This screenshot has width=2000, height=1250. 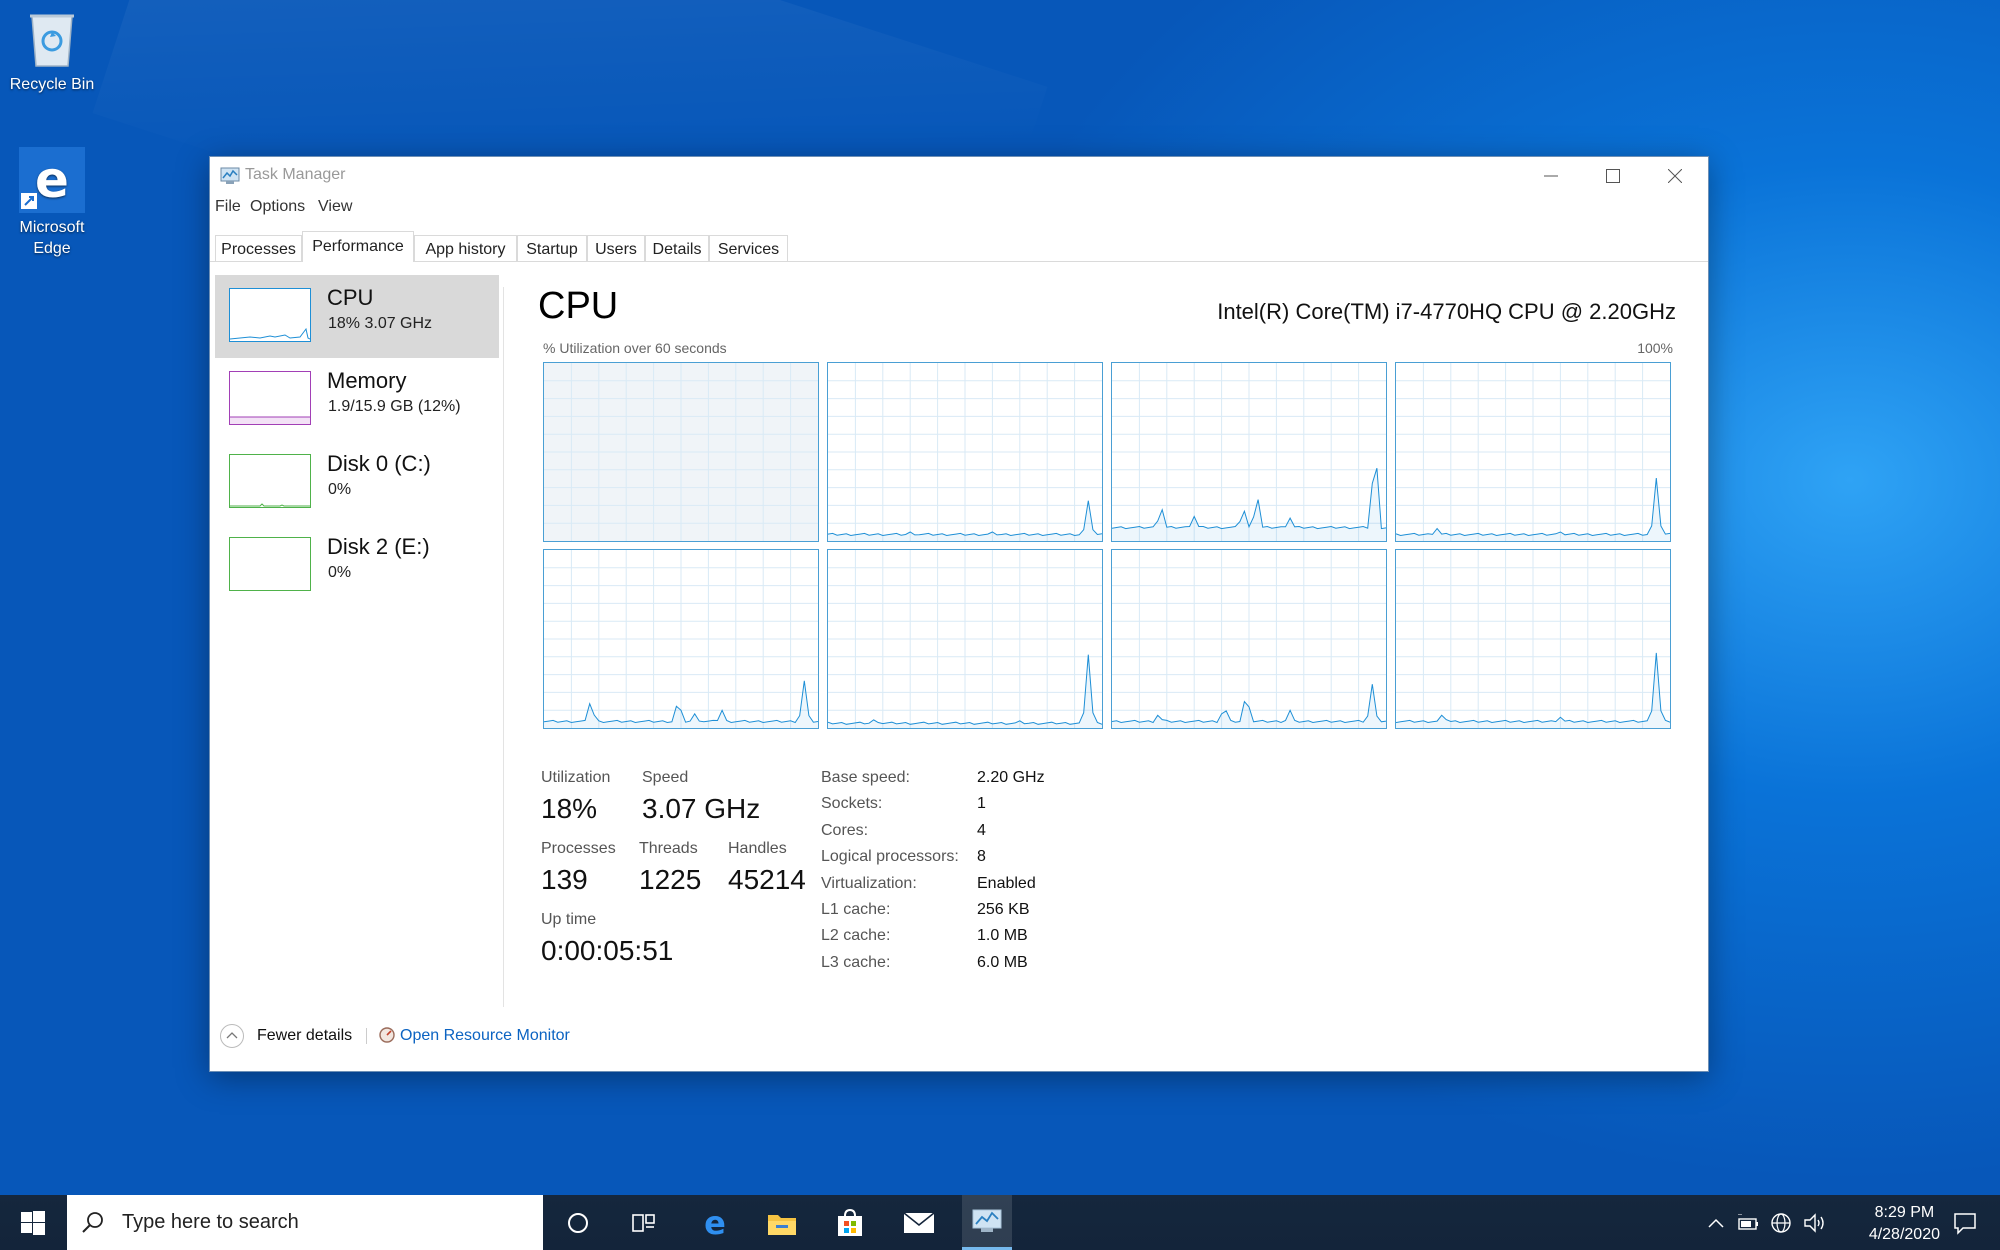 What do you see at coordinates (1904, 1224) in the screenshot?
I see `taskbar-clock: 8:29 PM 4/28/2020` at bounding box center [1904, 1224].